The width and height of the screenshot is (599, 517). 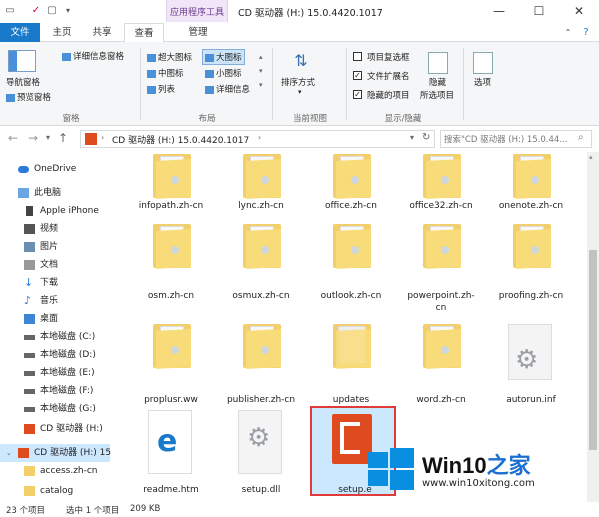 What do you see at coordinates (438, 63) in the screenshot?
I see `hide-selected-icon` at bounding box center [438, 63].